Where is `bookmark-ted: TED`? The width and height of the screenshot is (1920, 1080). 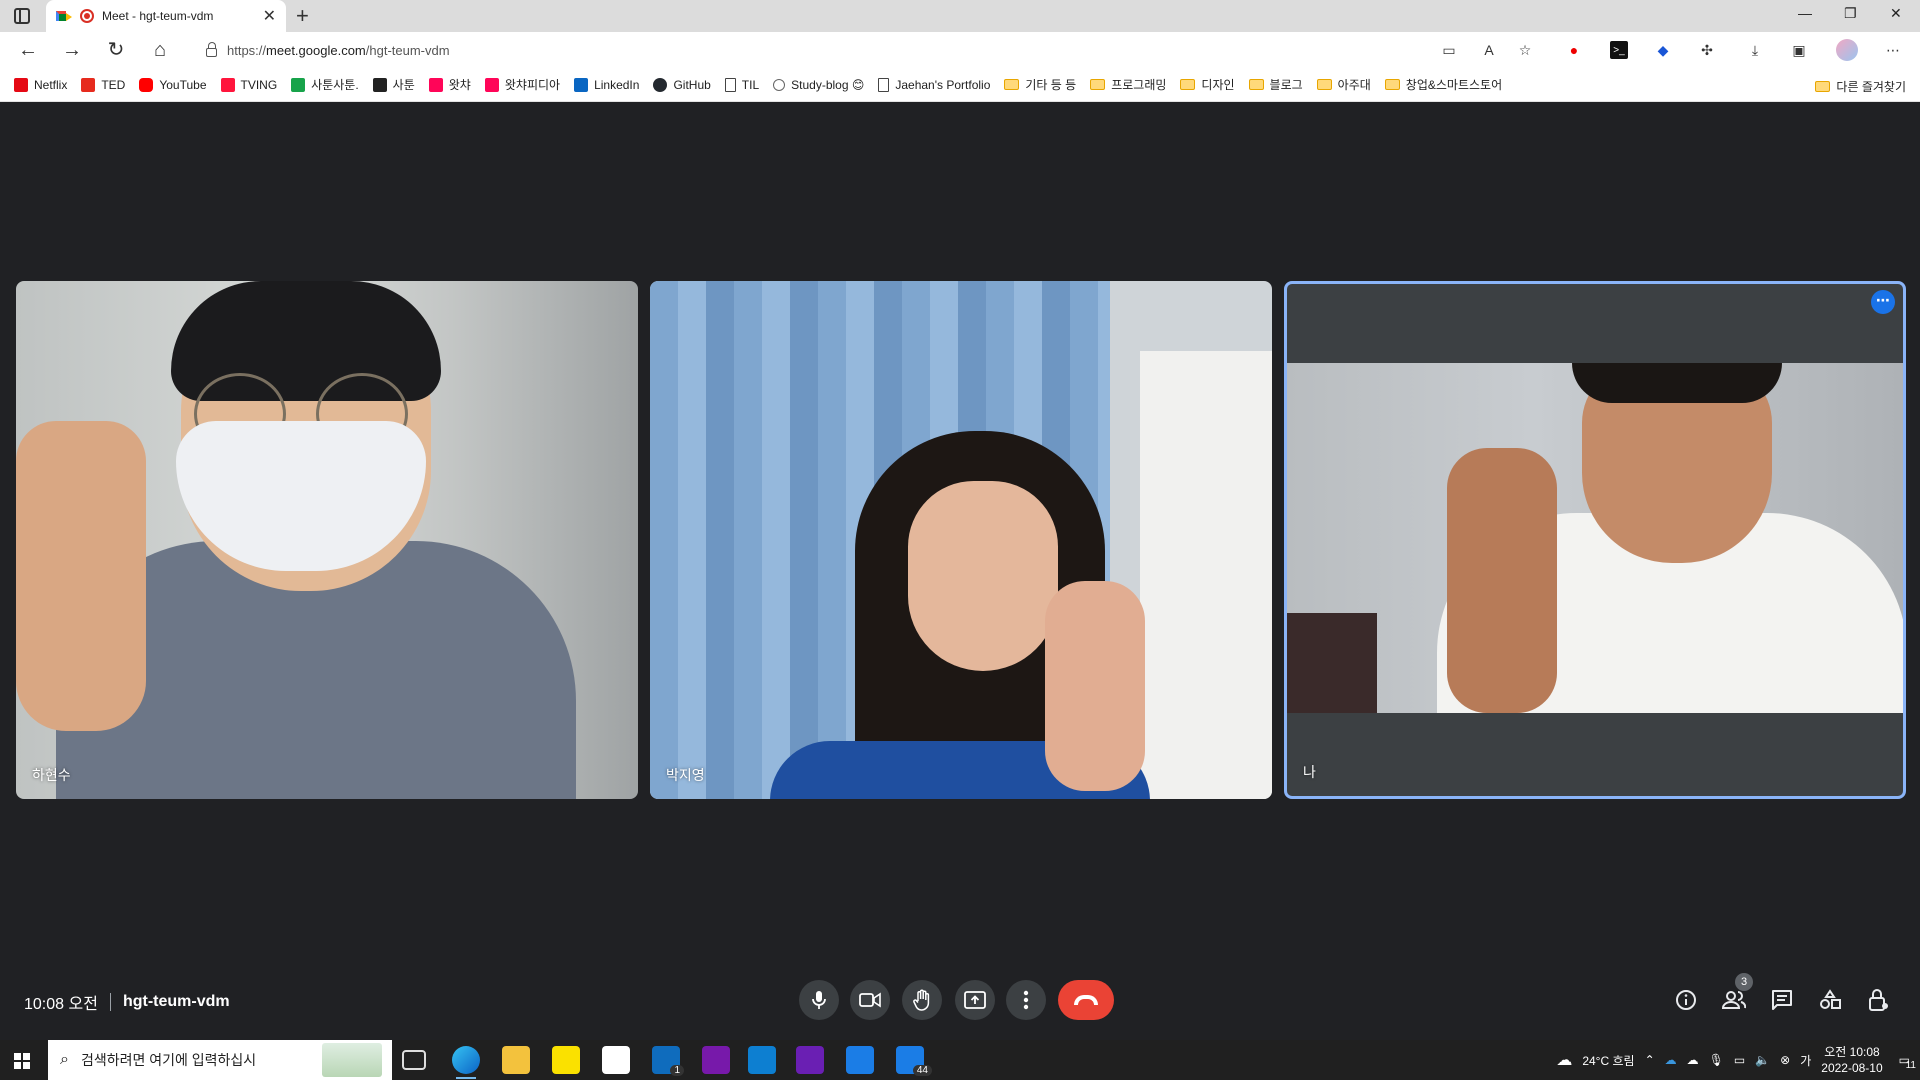
bookmark-ted: TED is located at coordinates (103, 84).